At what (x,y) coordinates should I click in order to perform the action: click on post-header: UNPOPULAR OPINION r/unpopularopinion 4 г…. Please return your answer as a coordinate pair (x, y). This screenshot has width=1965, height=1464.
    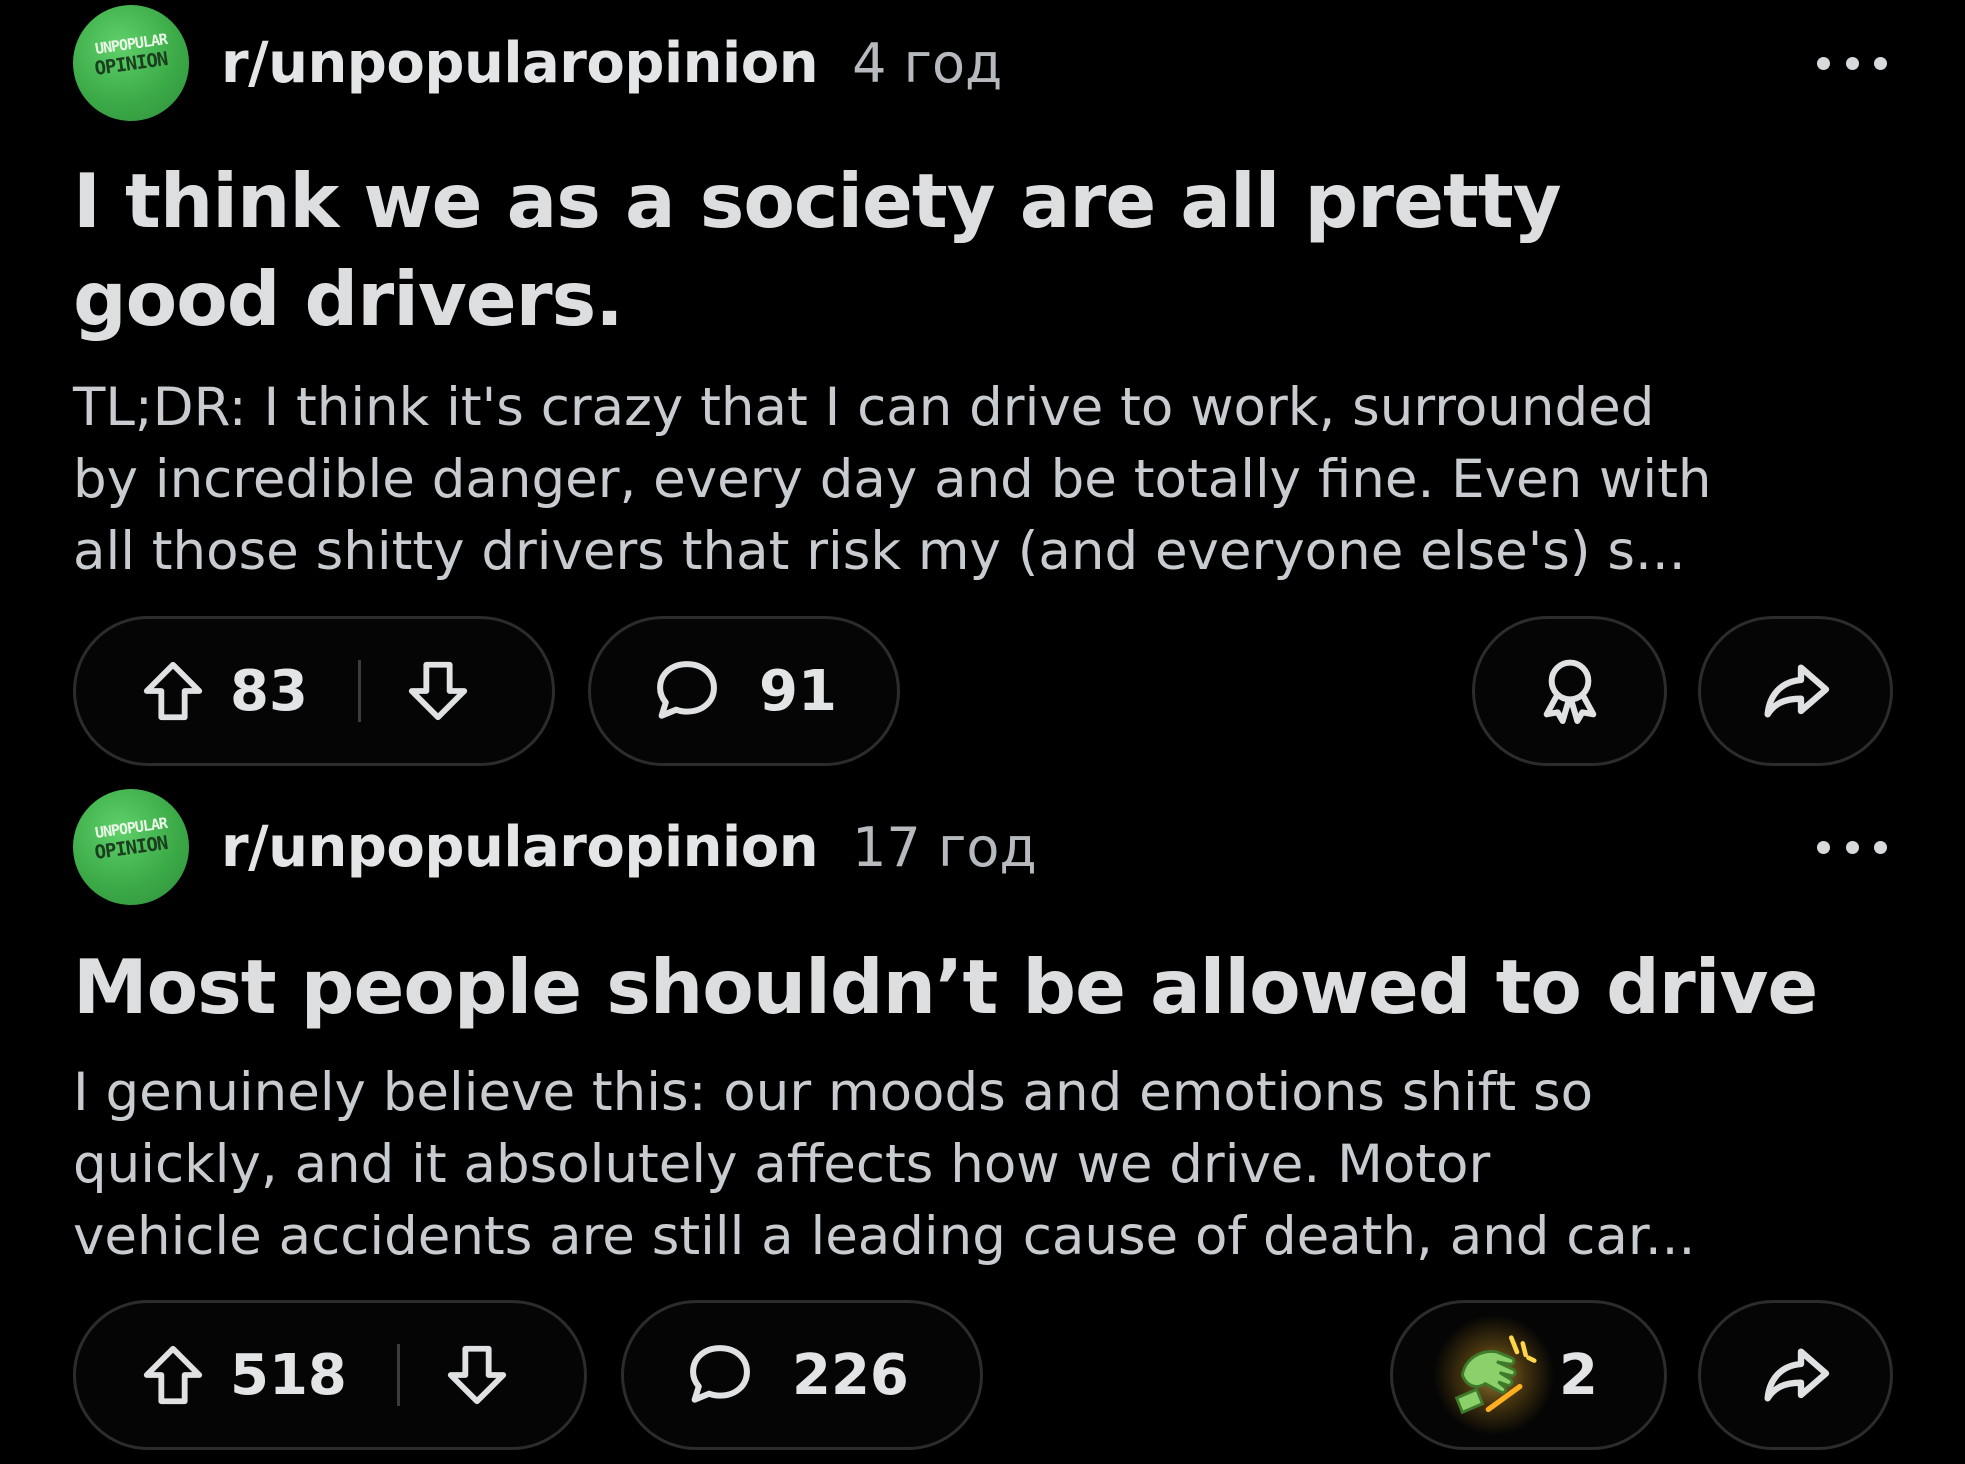
    Looking at the image, I should click on (538, 63).